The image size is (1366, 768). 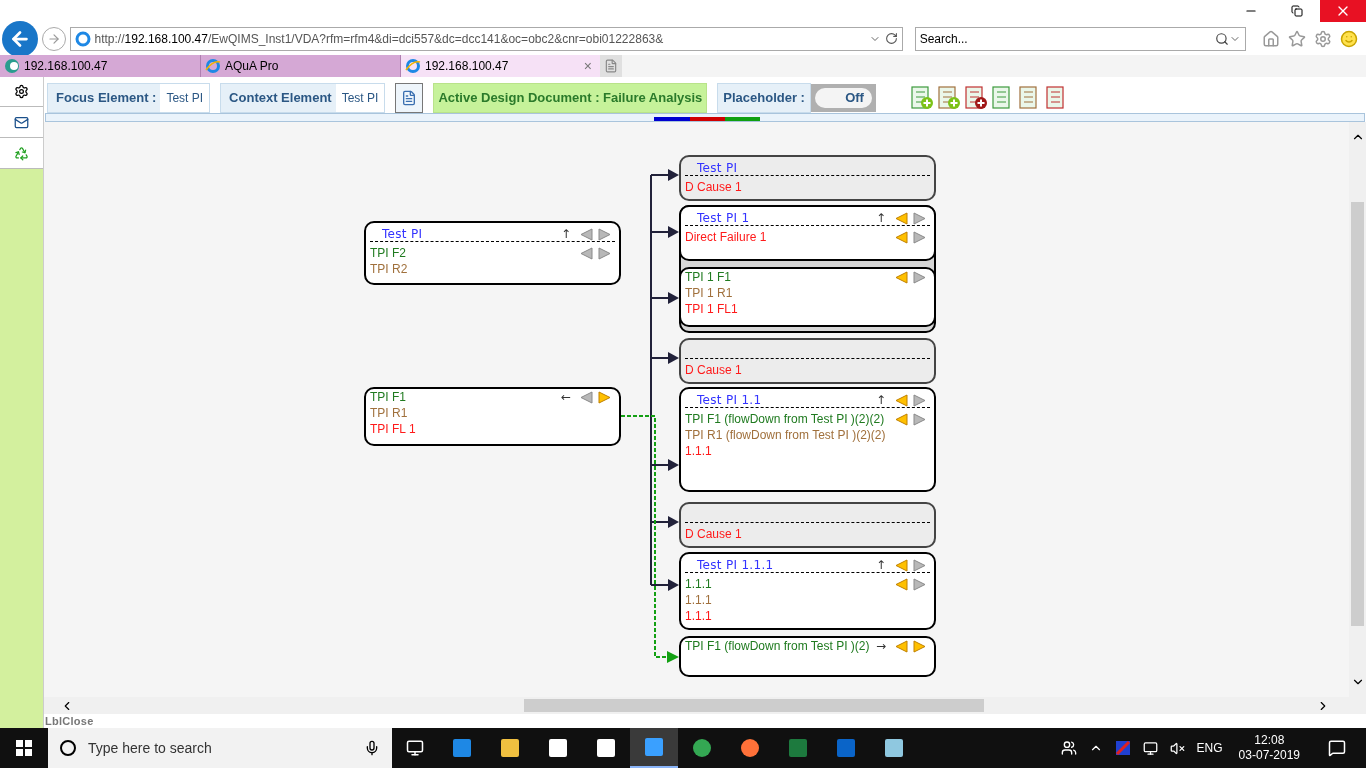 I want to click on horizontal-scrollbar, so click(x=705, y=705).